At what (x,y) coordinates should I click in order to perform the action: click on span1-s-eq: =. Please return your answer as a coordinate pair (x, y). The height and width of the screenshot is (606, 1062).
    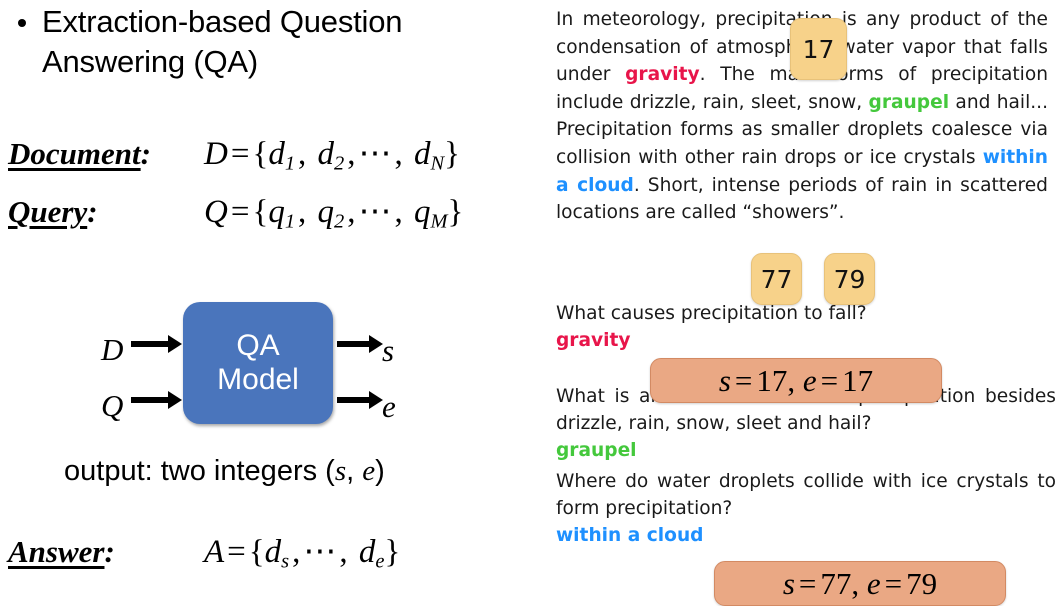
    Looking at the image, I should click on (743, 380).